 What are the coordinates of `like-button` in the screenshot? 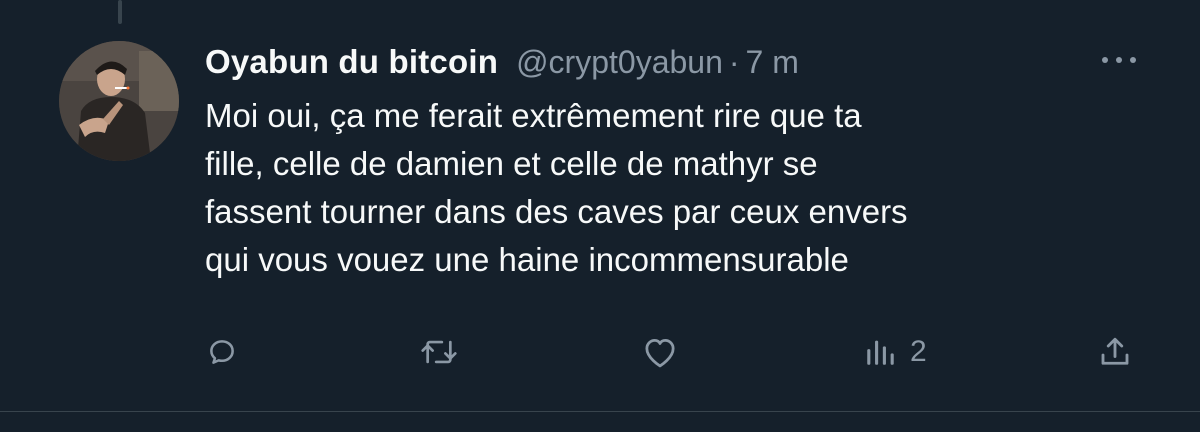 It's located at (660, 352).